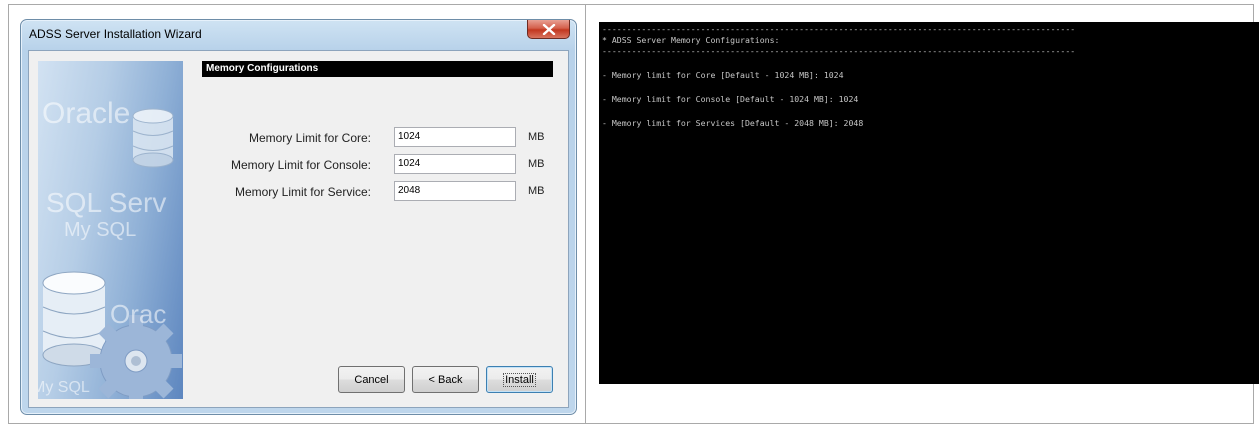 This screenshot has width=1259, height=428. Describe the element at coordinates (86, 113) in the screenshot. I see `side-text-oracle: Oracle` at that location.